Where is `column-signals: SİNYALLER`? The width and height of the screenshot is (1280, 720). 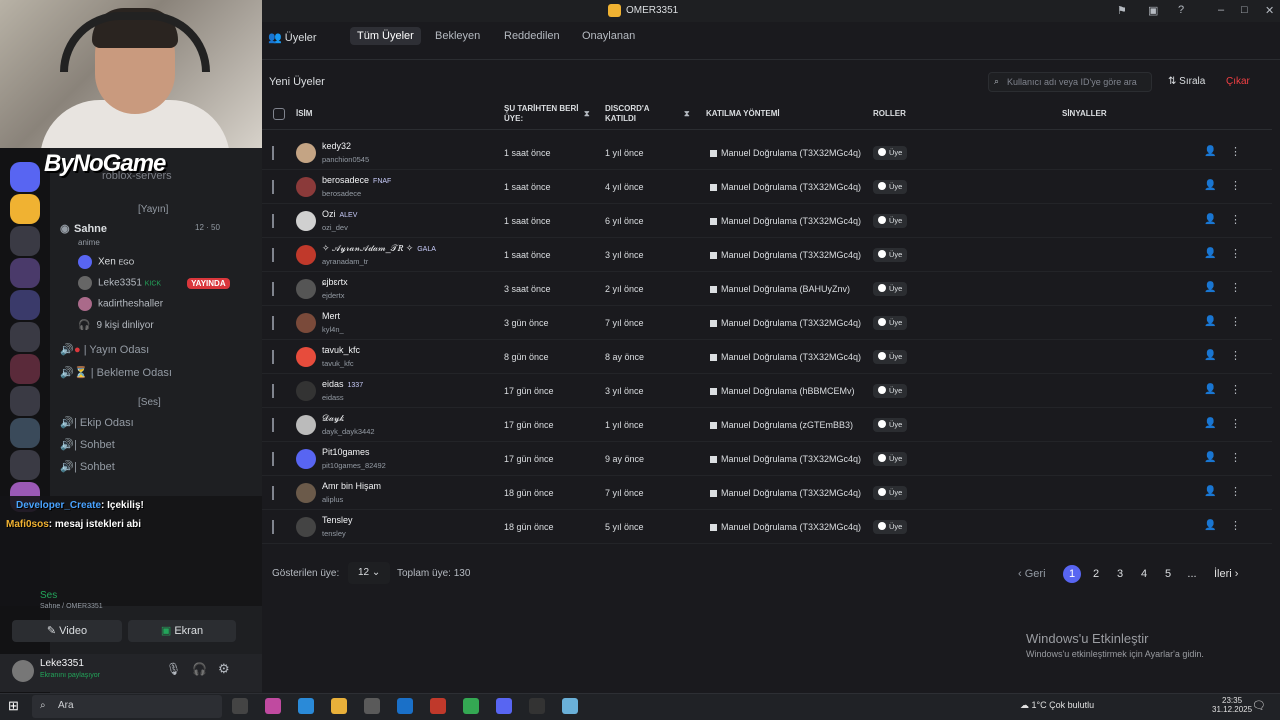 column-signals: SİNYALLER is located at coordinates (1084, 114).